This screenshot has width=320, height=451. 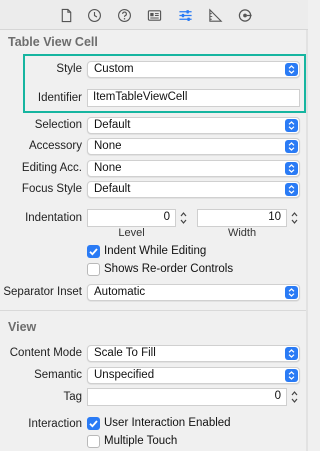 I want to click on file-icon, so click(x=66, y=15).